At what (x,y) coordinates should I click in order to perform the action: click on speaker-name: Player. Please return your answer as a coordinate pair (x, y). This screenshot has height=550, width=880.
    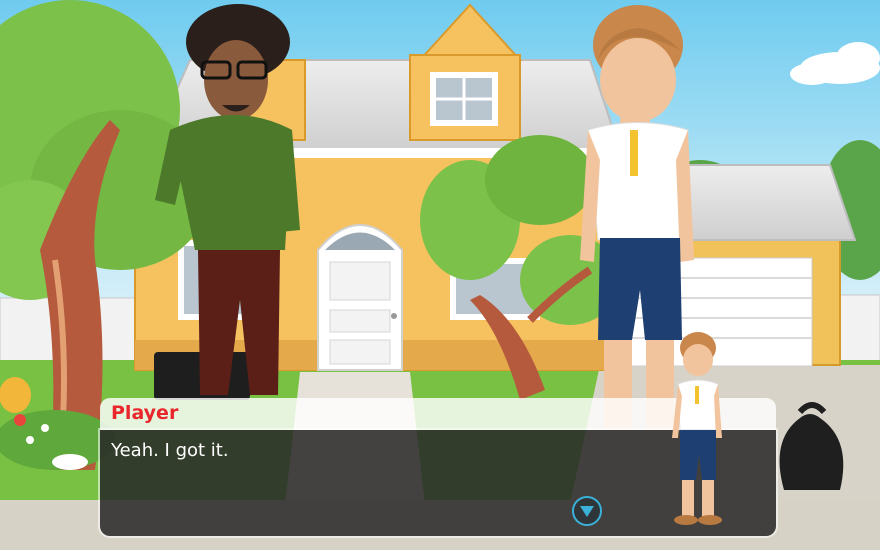
    Looking at the image, I should click on (145, 413).